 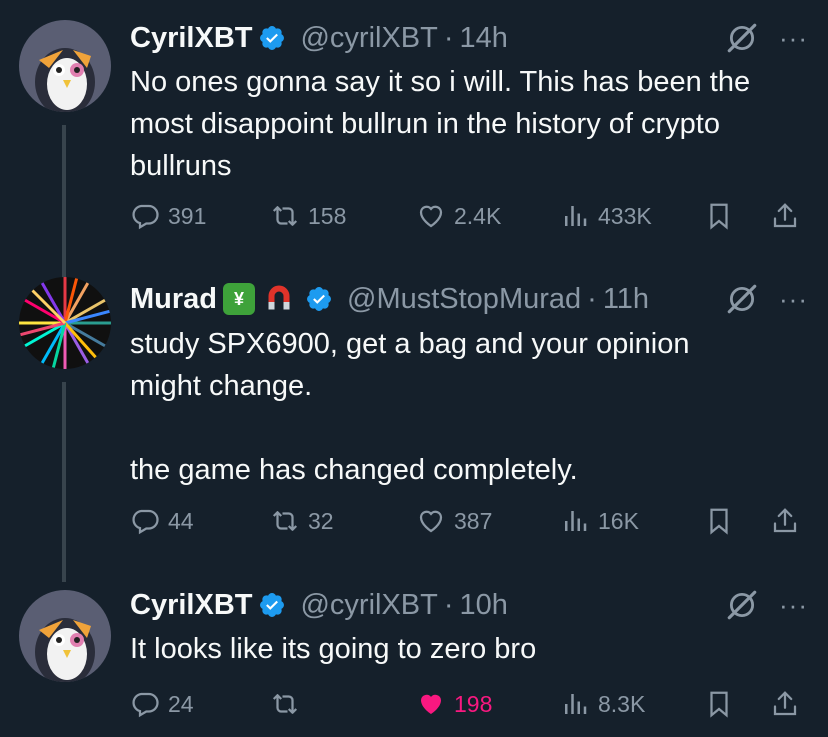 I want to click on views-button: 16K, so click(x=599, y=521).